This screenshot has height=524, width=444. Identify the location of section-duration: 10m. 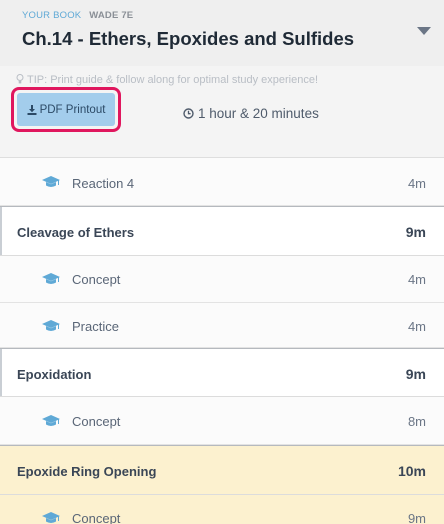
(411, 471).